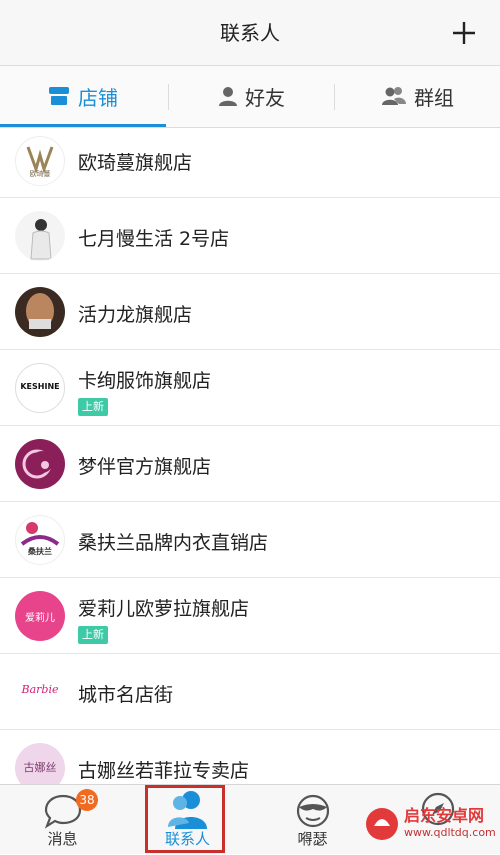 This screenshot has width=500, height=855. I want to click on avatar-text: 爱莉儿, so click(40, 618).